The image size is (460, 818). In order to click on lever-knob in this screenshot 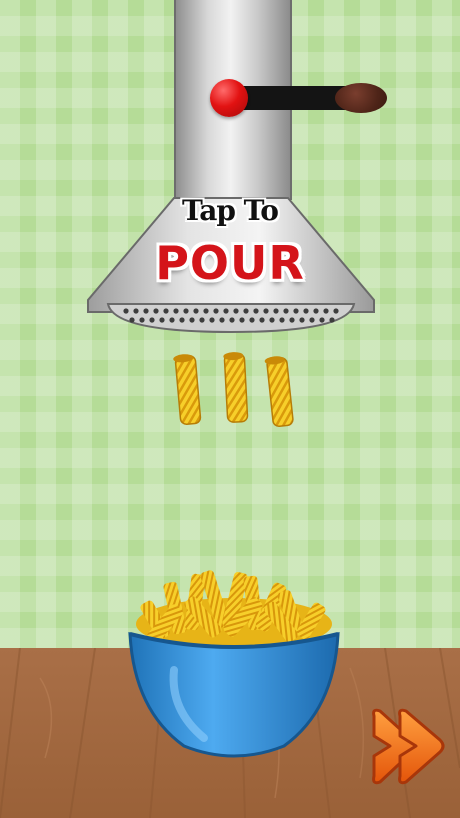, I will do `click(229, 98)`.